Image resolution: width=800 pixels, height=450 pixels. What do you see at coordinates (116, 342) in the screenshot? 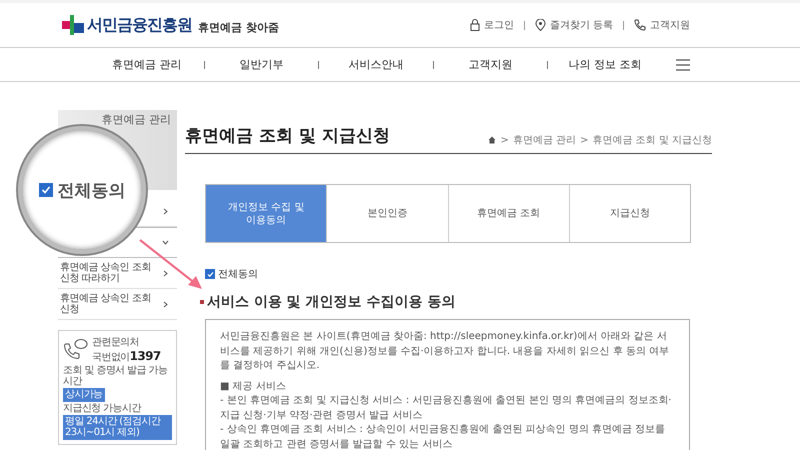
I see `contact-label: 관련문의처` at bounding box center [116, 342].